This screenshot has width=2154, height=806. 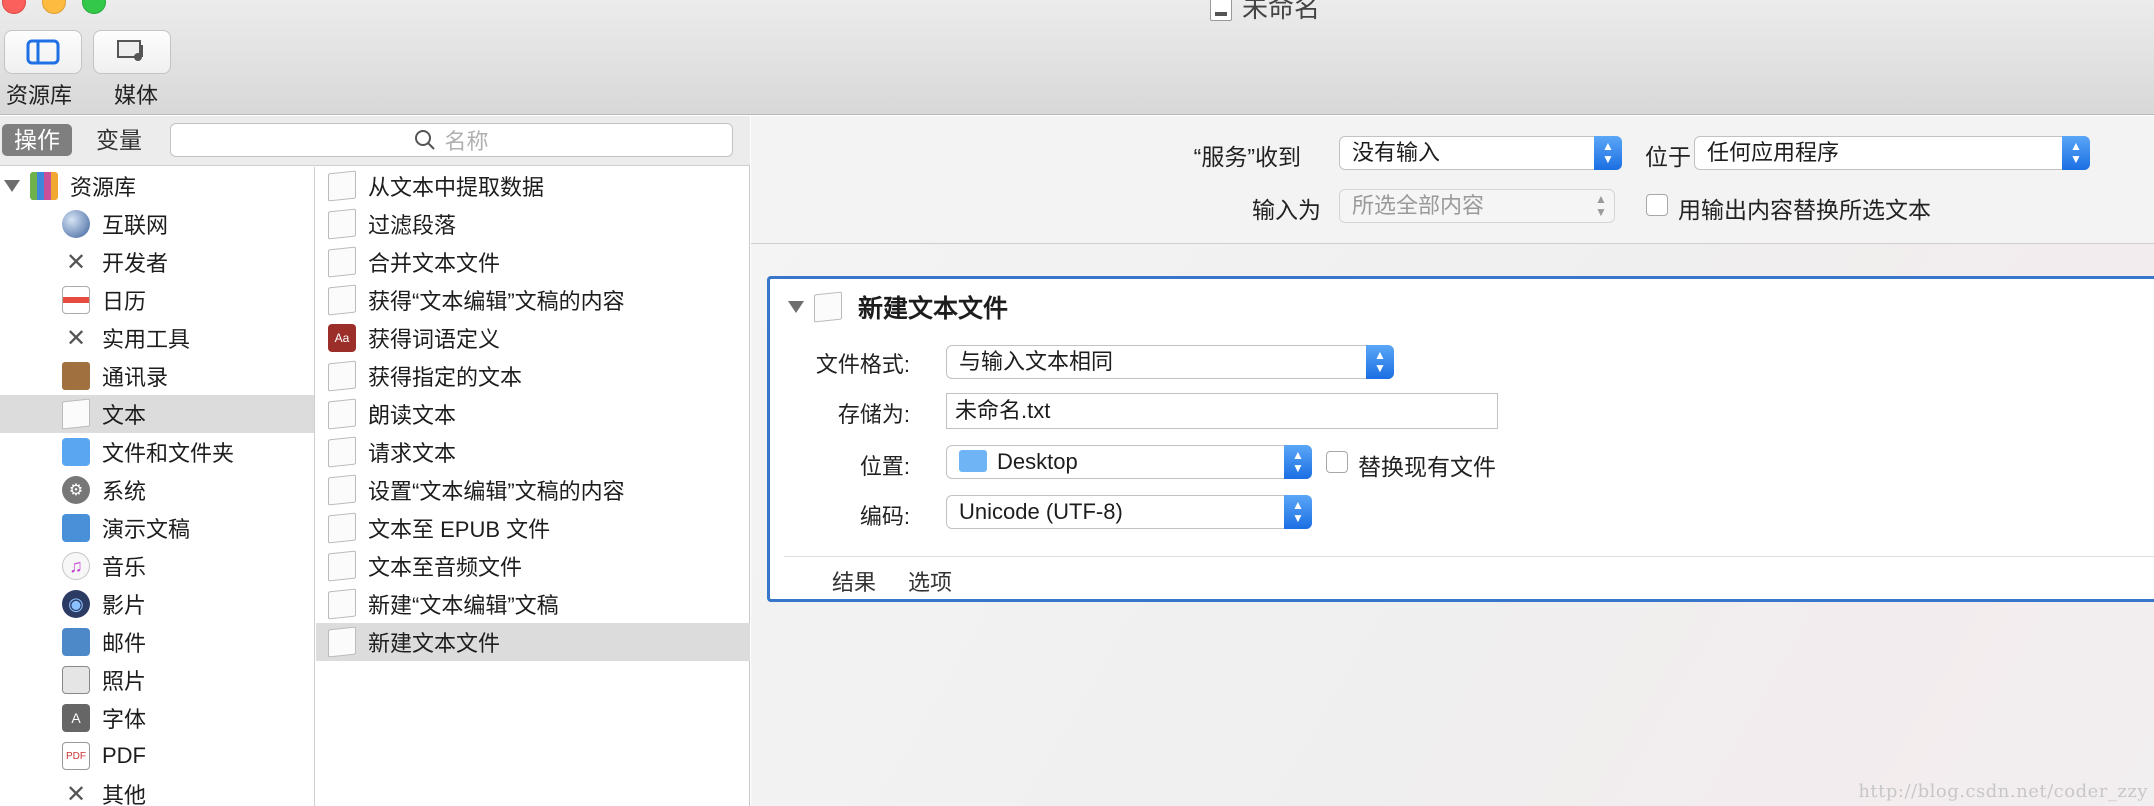 I want to click on action-list-item: Aa 获得词语定义, so click(x=533, y=338).